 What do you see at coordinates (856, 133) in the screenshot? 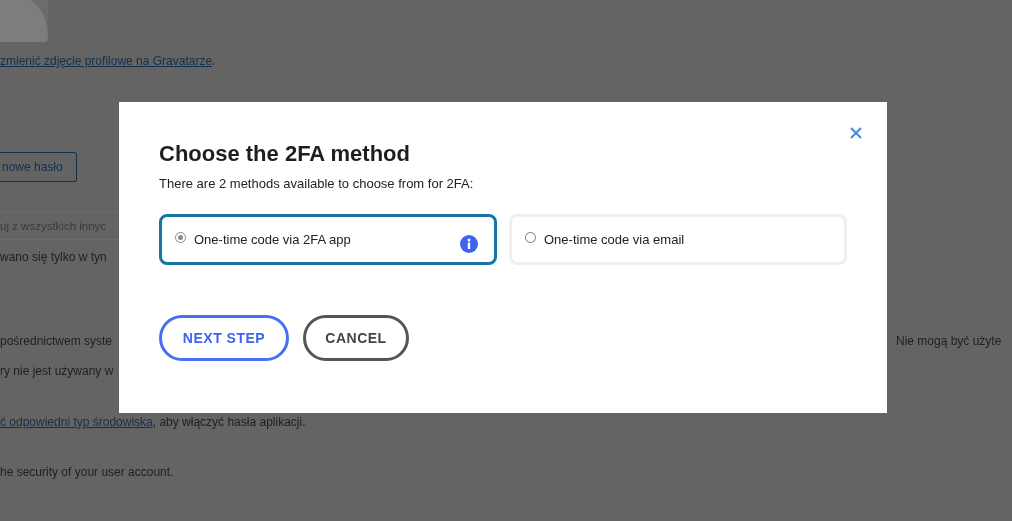
I see `close-icon` at bounding box center [856, 133].